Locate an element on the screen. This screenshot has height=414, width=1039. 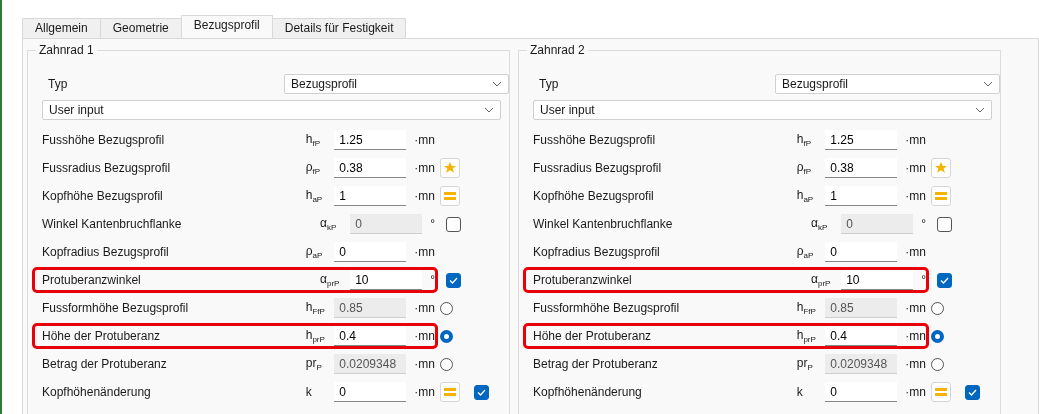
field-label: Fusshöhe Bezugsprofil is located at coordinates (595, 140).